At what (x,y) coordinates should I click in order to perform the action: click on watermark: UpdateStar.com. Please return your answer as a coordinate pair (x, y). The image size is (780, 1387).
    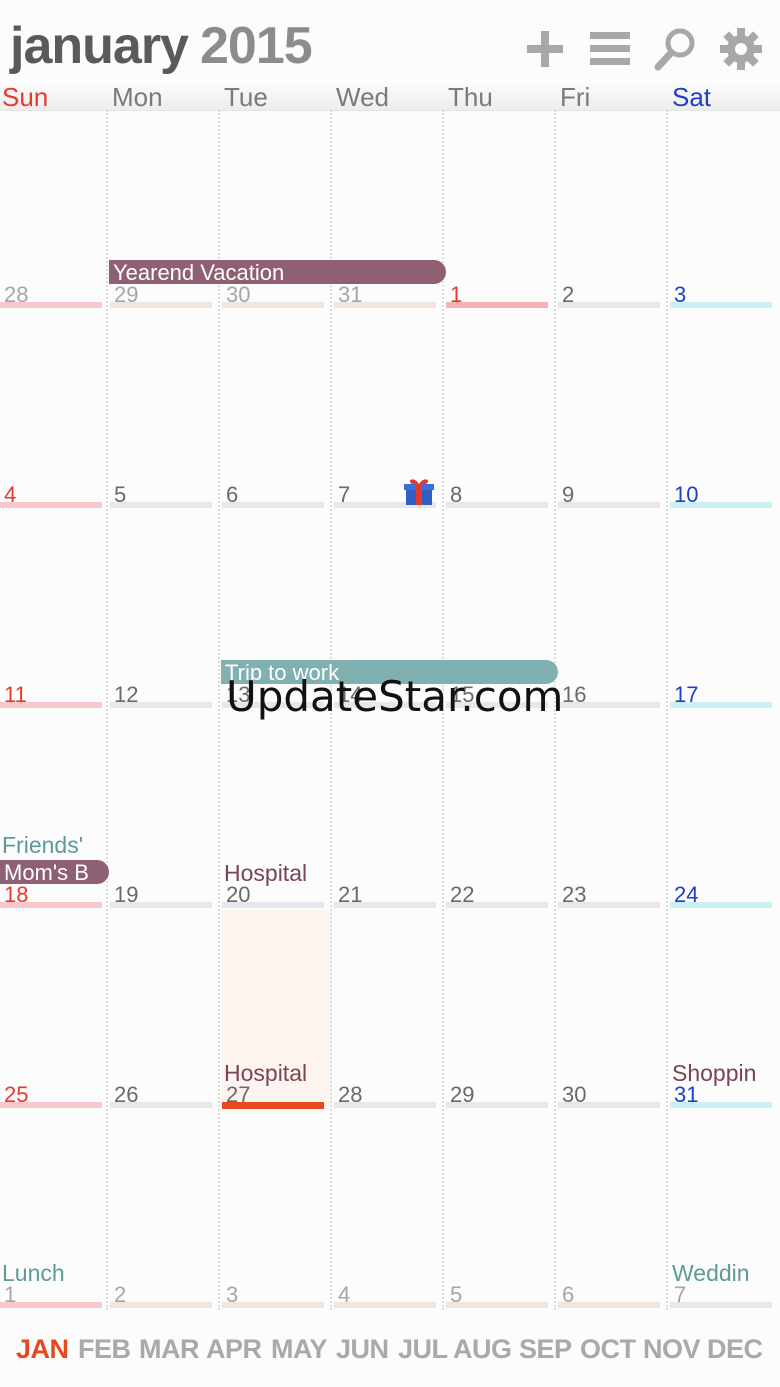
    Looking at the image, I should click on (395, 696).